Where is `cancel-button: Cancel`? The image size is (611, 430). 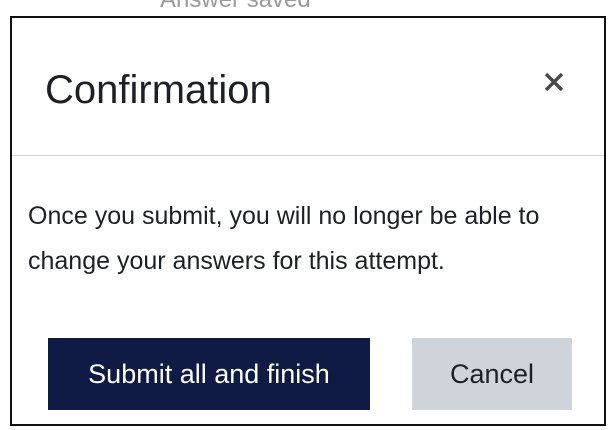 cancel-button: Cancel is located at coordinates (492, 374).